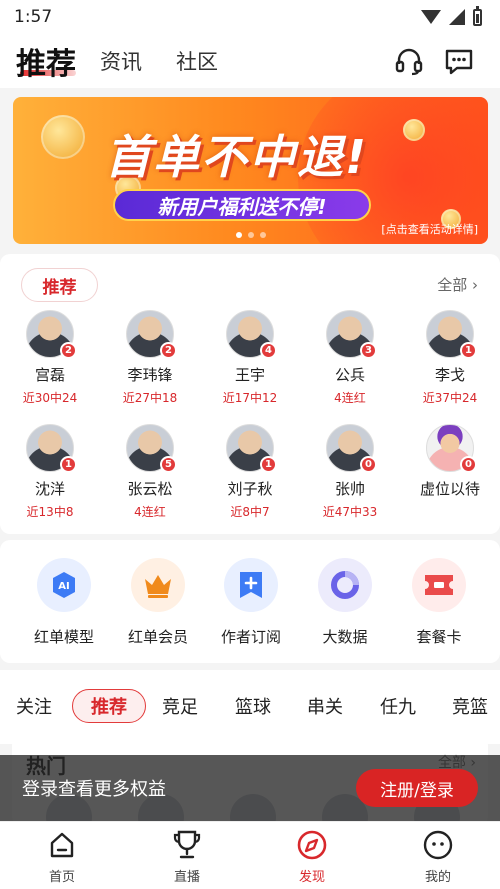  I want to click on tab-basketball: 篮球, so click(253, 706).